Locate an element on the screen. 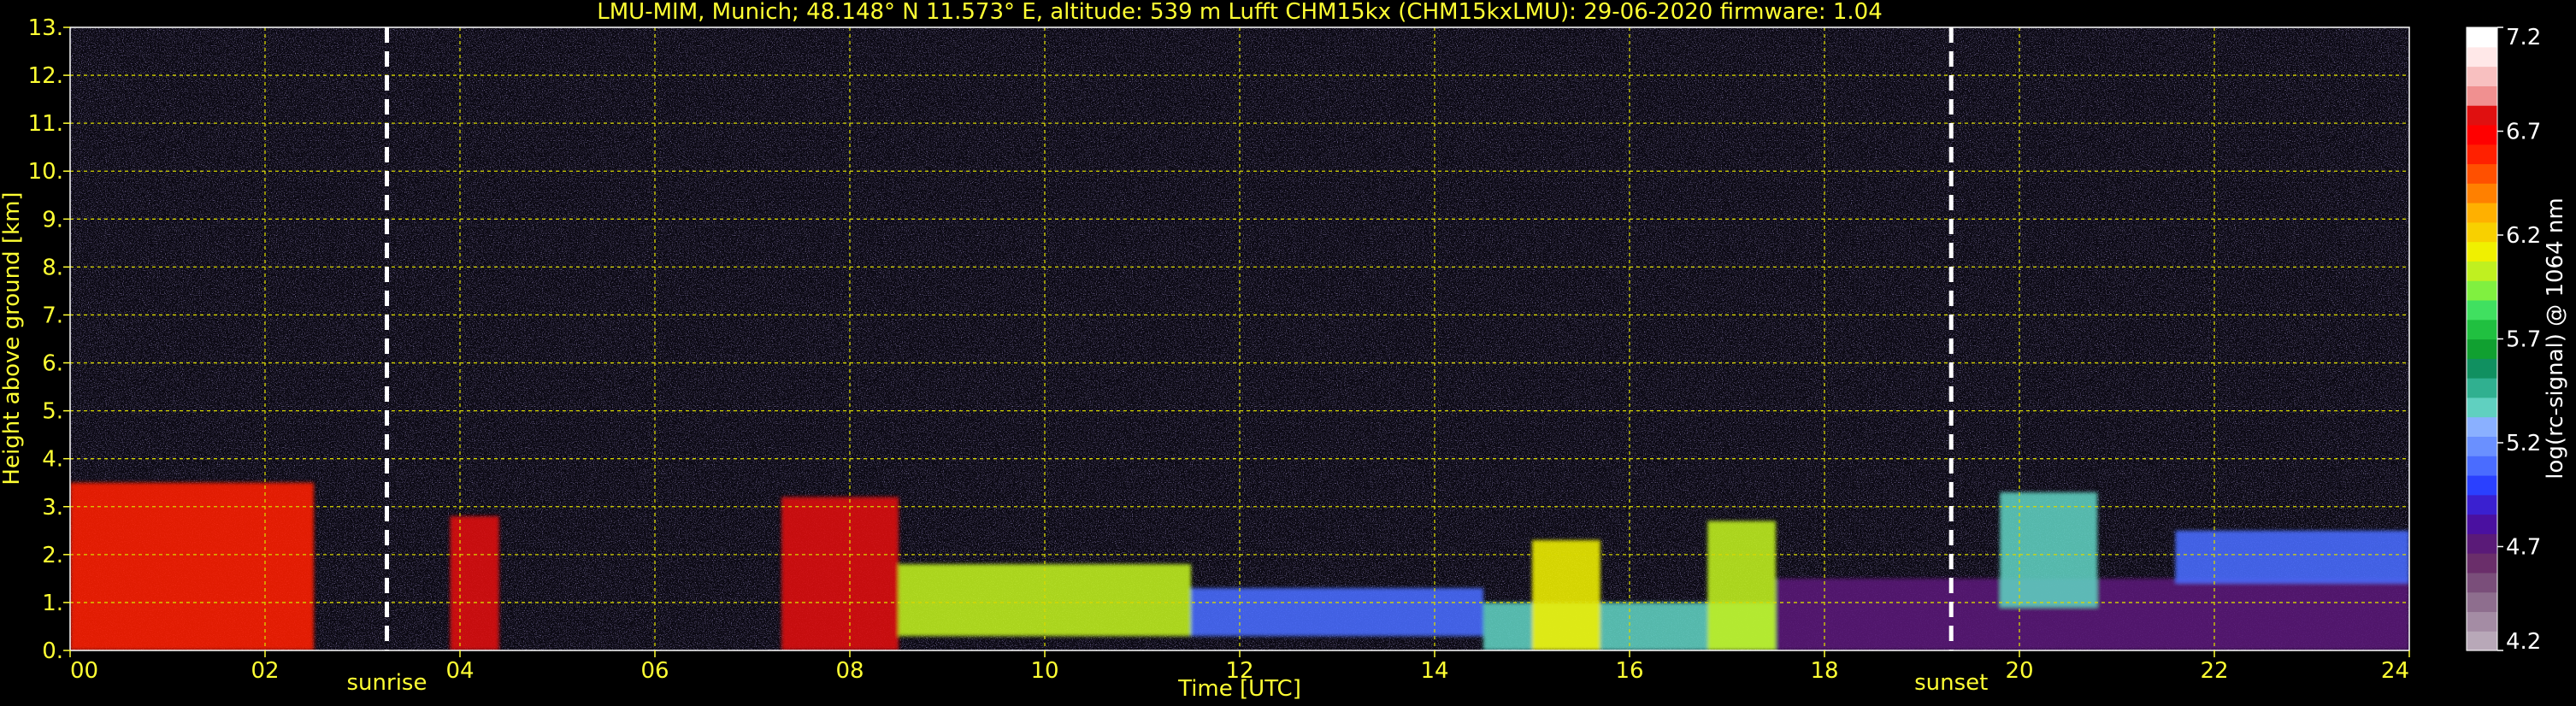 The height and width of the screenshot is (706, 2576). x-tick-label: 14 is located at coordinates (1434, 671).